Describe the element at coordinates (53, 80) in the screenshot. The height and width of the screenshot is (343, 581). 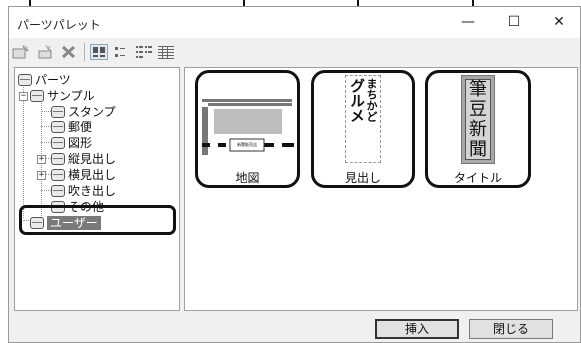
I see `tree-item-label: パーツ` at that location.